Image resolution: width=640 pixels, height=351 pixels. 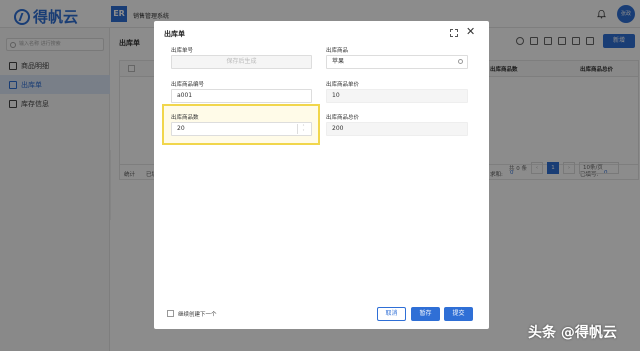 I want to click on fullscreen-icon, so click(x=454, y=33).